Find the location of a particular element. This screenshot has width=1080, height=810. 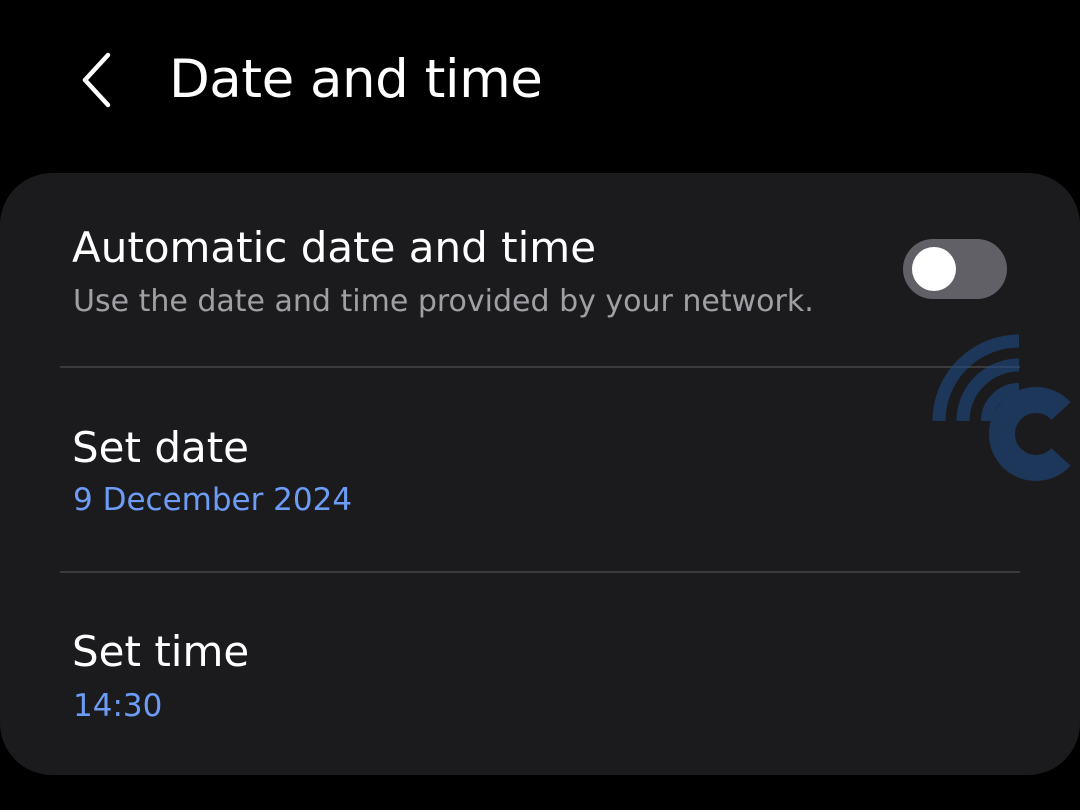

toggle-knob is located at coordinates (934, 269).